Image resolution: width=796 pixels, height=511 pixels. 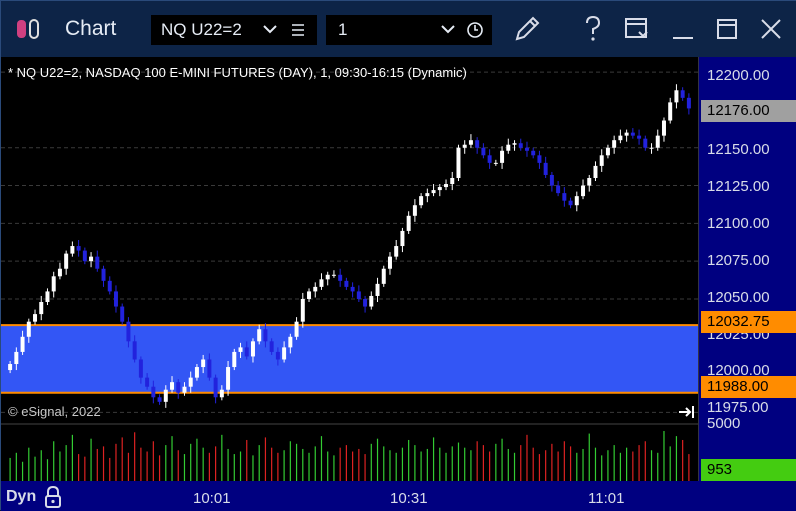 What do you see at coordinates (527, 29) in the screenshot?
I see `pencil-icon` at bounding box center [527, 29].